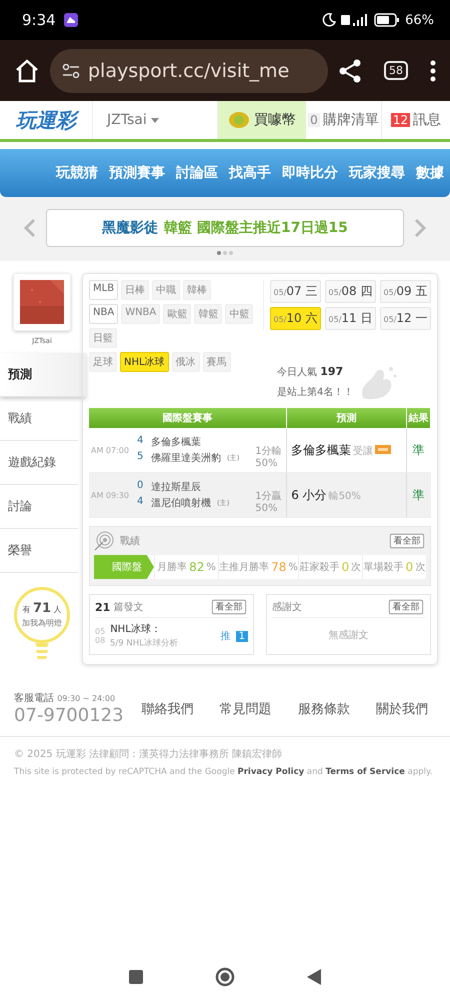 This screenshot has width=450, height=1000. What do you see at coordinates (405, 291) in the screenshot?
I see `date-tab: 05/09 五` at bounding box center [405, 291].